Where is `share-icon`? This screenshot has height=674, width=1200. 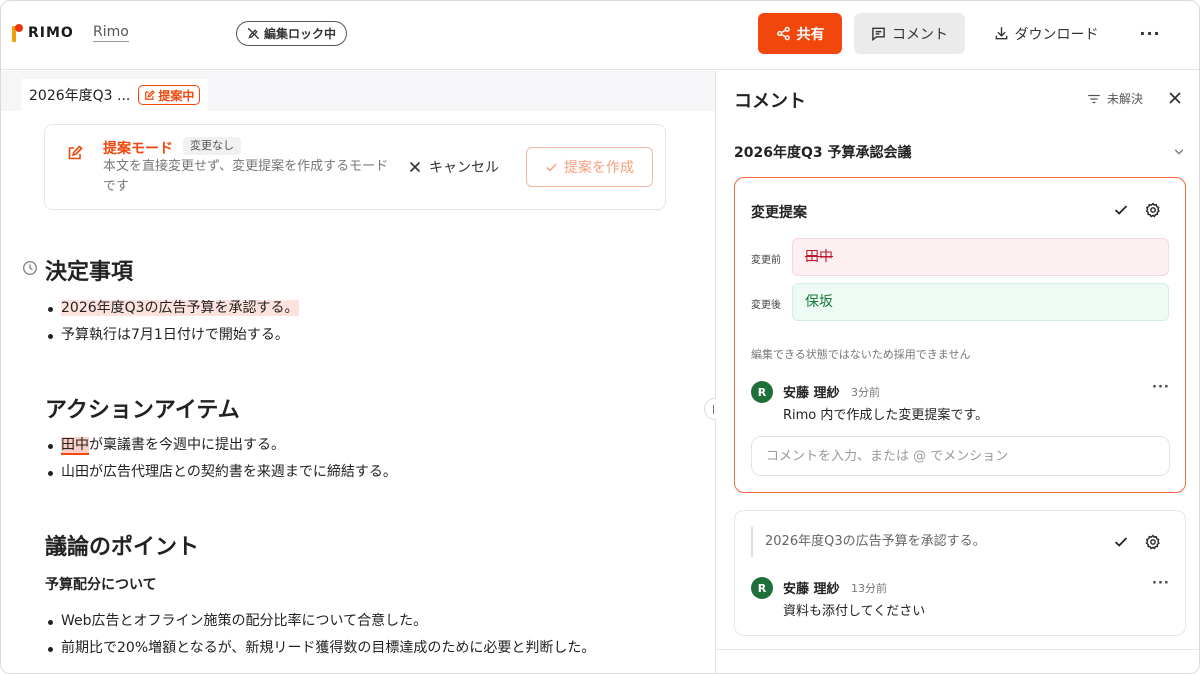 share-icon is located at coordinates (783, 33).